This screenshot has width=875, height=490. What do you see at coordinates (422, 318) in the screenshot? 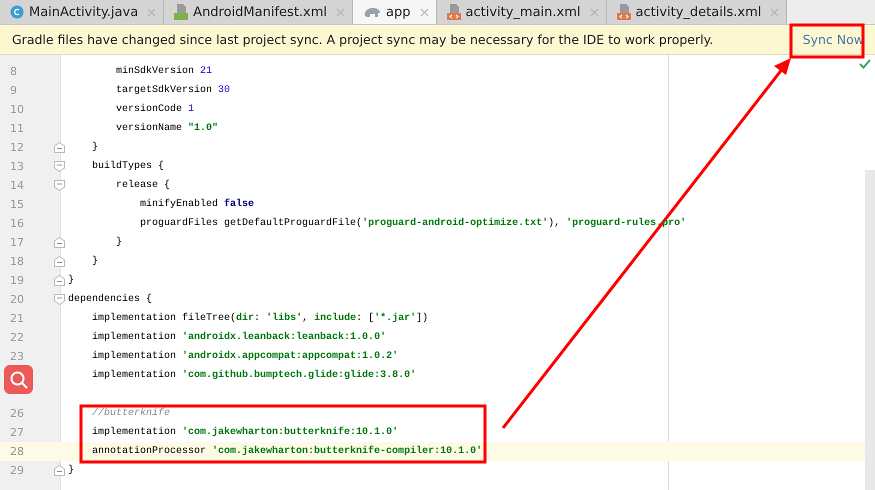
I see `code-text: ])` at bounding box center [422, 318].